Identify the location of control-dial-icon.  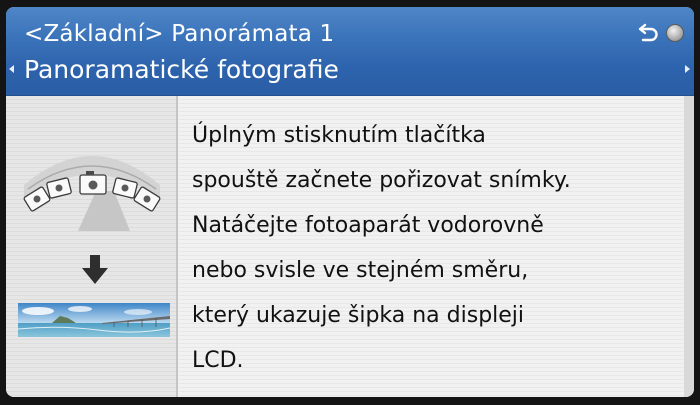
(675, 33).